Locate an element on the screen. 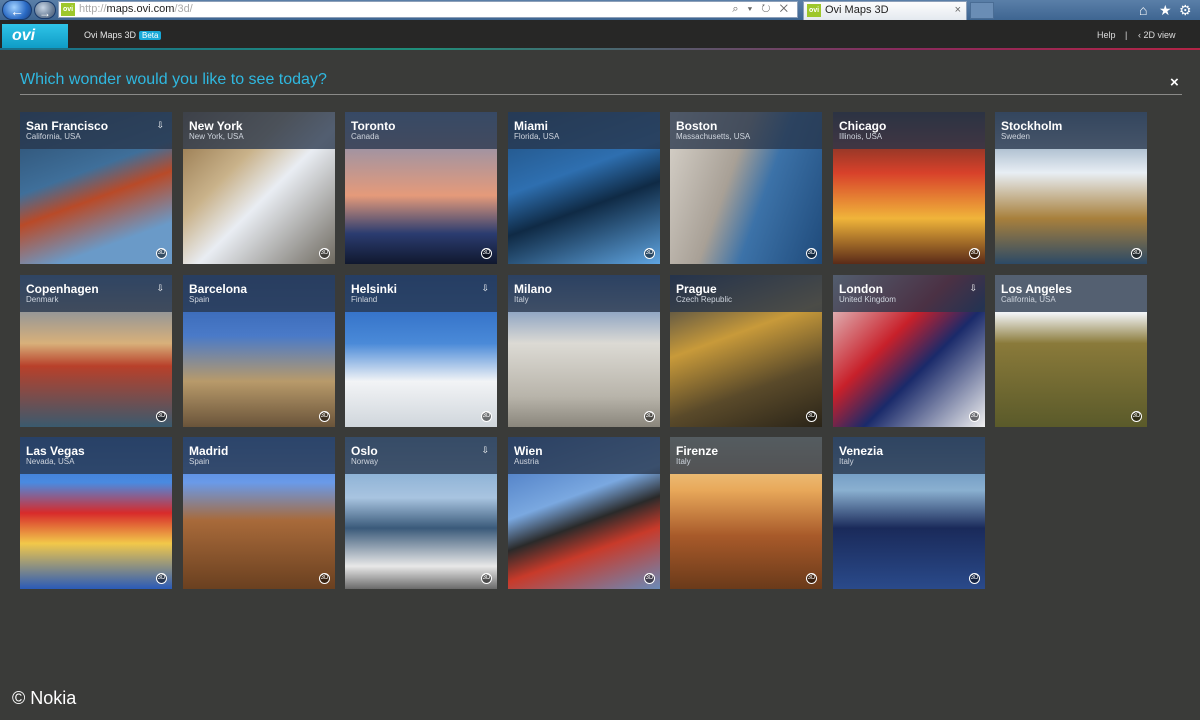 The height and width of the screenshot is (720, 1200). tile-banner: New York New York, USA is located at coordinates (259, 130).